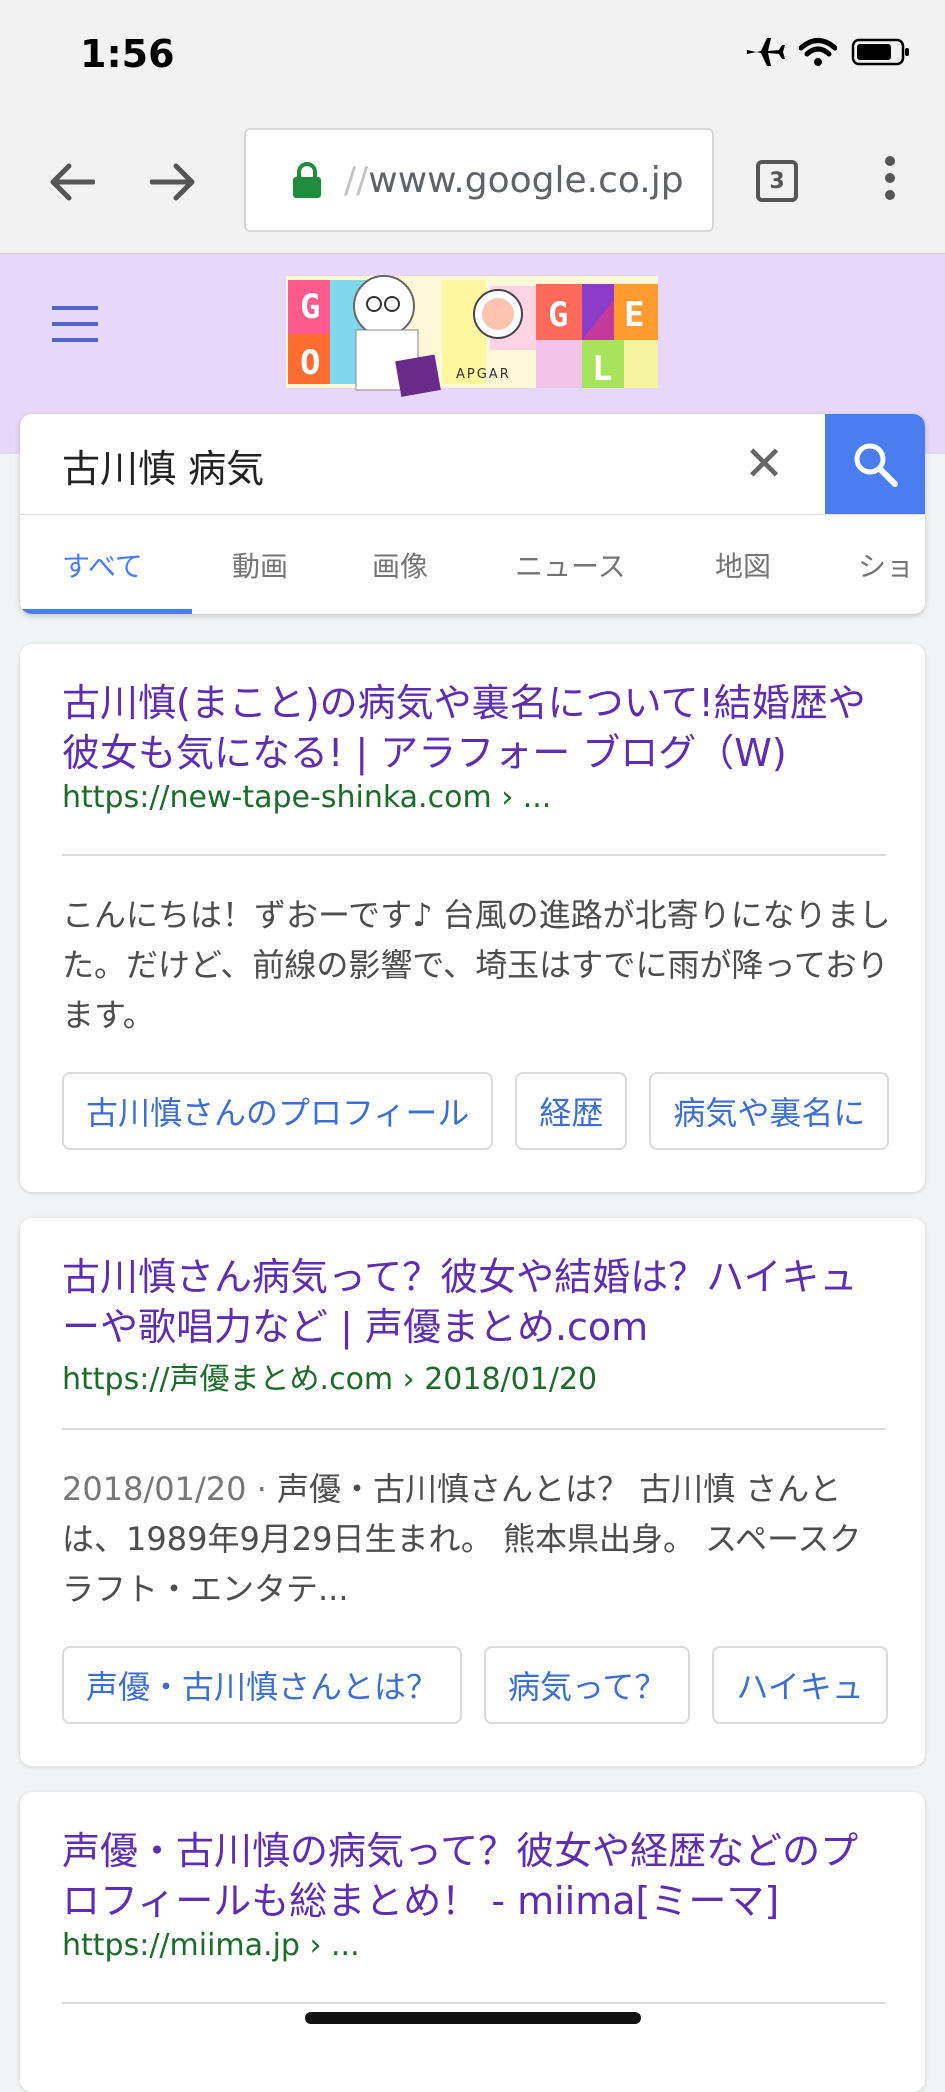 This screenshot has height=2092, width=945. What do you see at coordinates (570, 565) in the screenshot?
I see `tab-news: ニュース` at bounding box center [570, 565].